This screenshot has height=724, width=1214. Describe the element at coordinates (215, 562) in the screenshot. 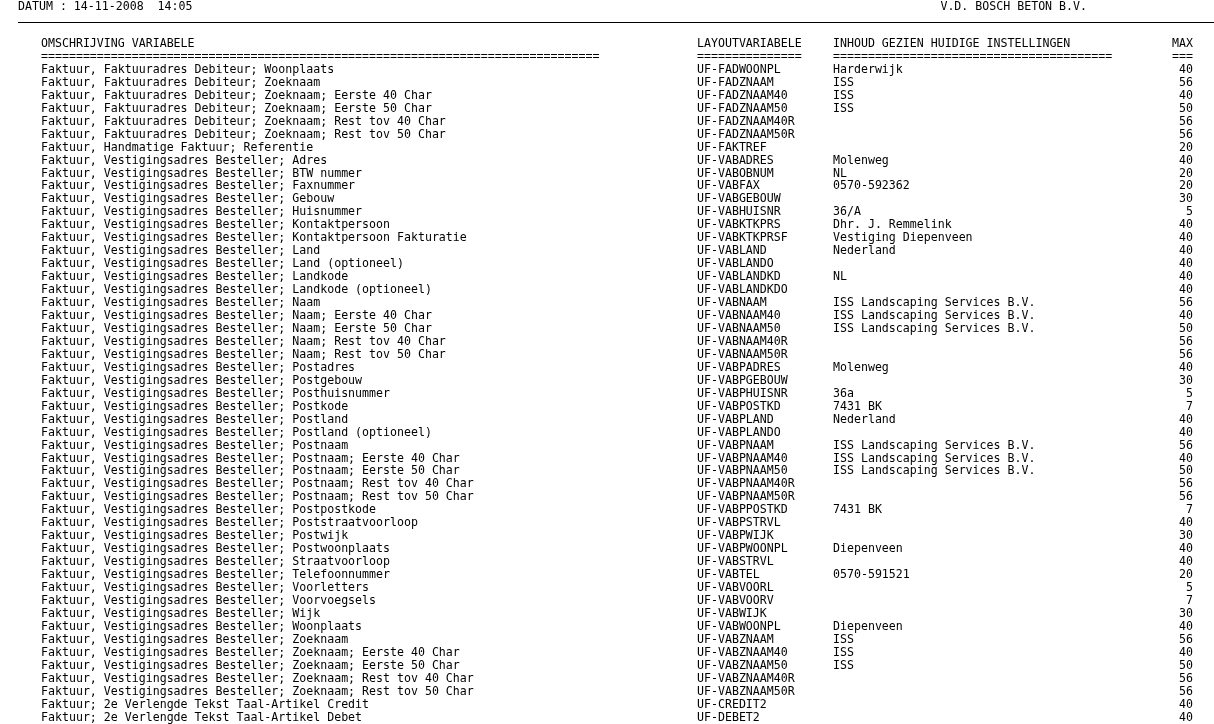

I see `table-cell: Faktuur, Vestigingsadres Besteller; Straatvoorloop` at that location.